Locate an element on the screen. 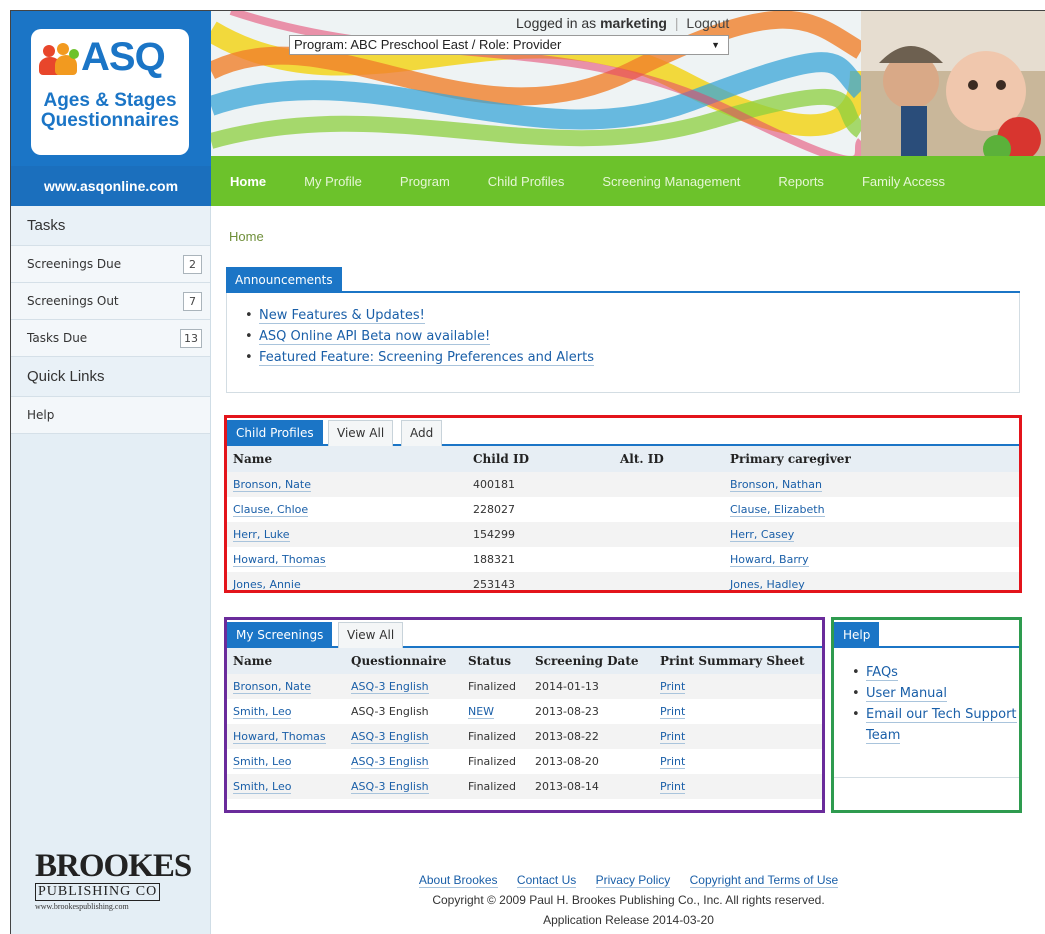  screening-date-cell: 2013-08-22 is located at coordinates (591, 736).